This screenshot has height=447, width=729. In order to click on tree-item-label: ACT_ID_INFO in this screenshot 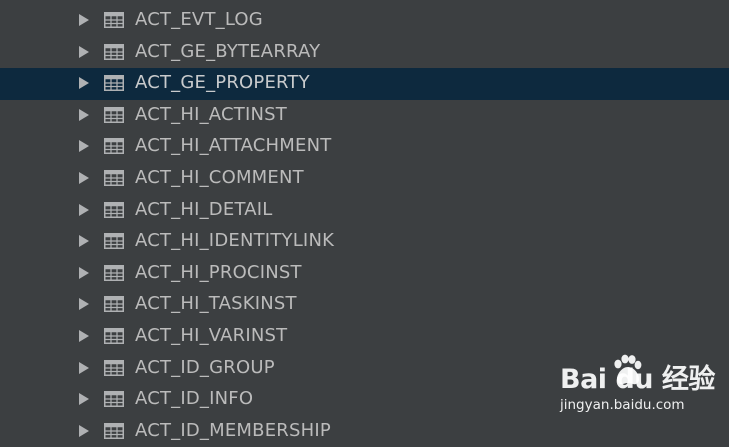, I will do `click(194, 399)`.